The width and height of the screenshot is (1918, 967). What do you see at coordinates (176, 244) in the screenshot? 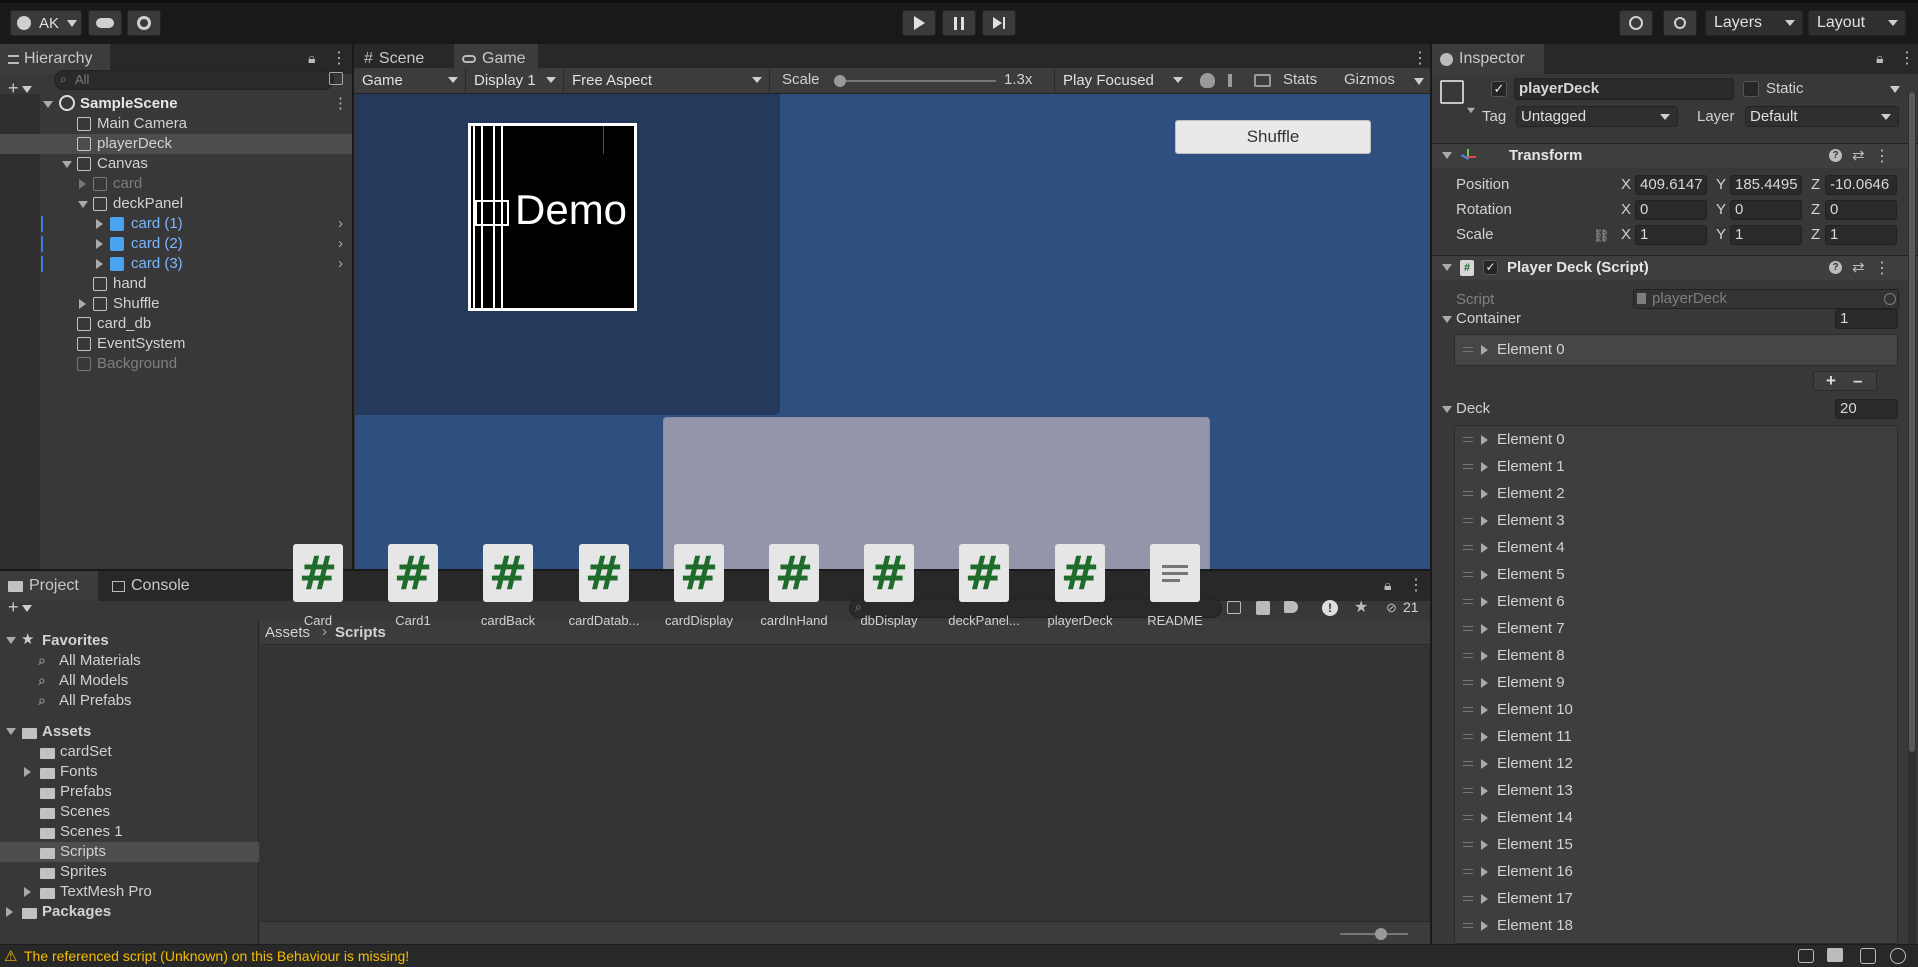
I see `hierarchy-item-card-2: card (2) ›` at bounding box center [176, 244].